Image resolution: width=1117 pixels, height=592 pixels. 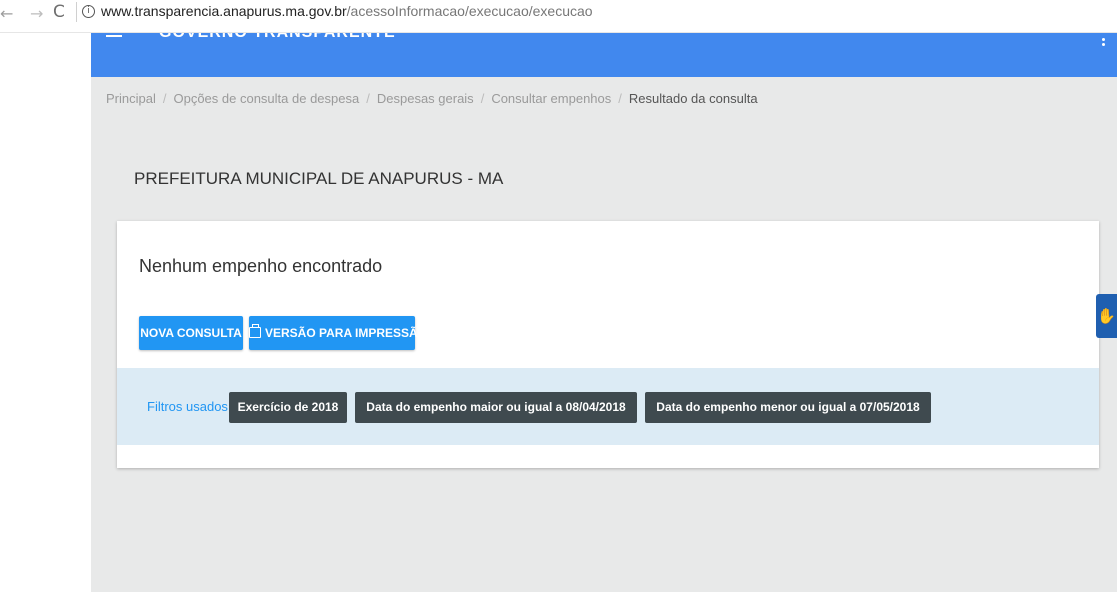 What do you see at coordinates (255, 331) in the screenshot?
I see `printer-icon` at bounding box center [255, 331].